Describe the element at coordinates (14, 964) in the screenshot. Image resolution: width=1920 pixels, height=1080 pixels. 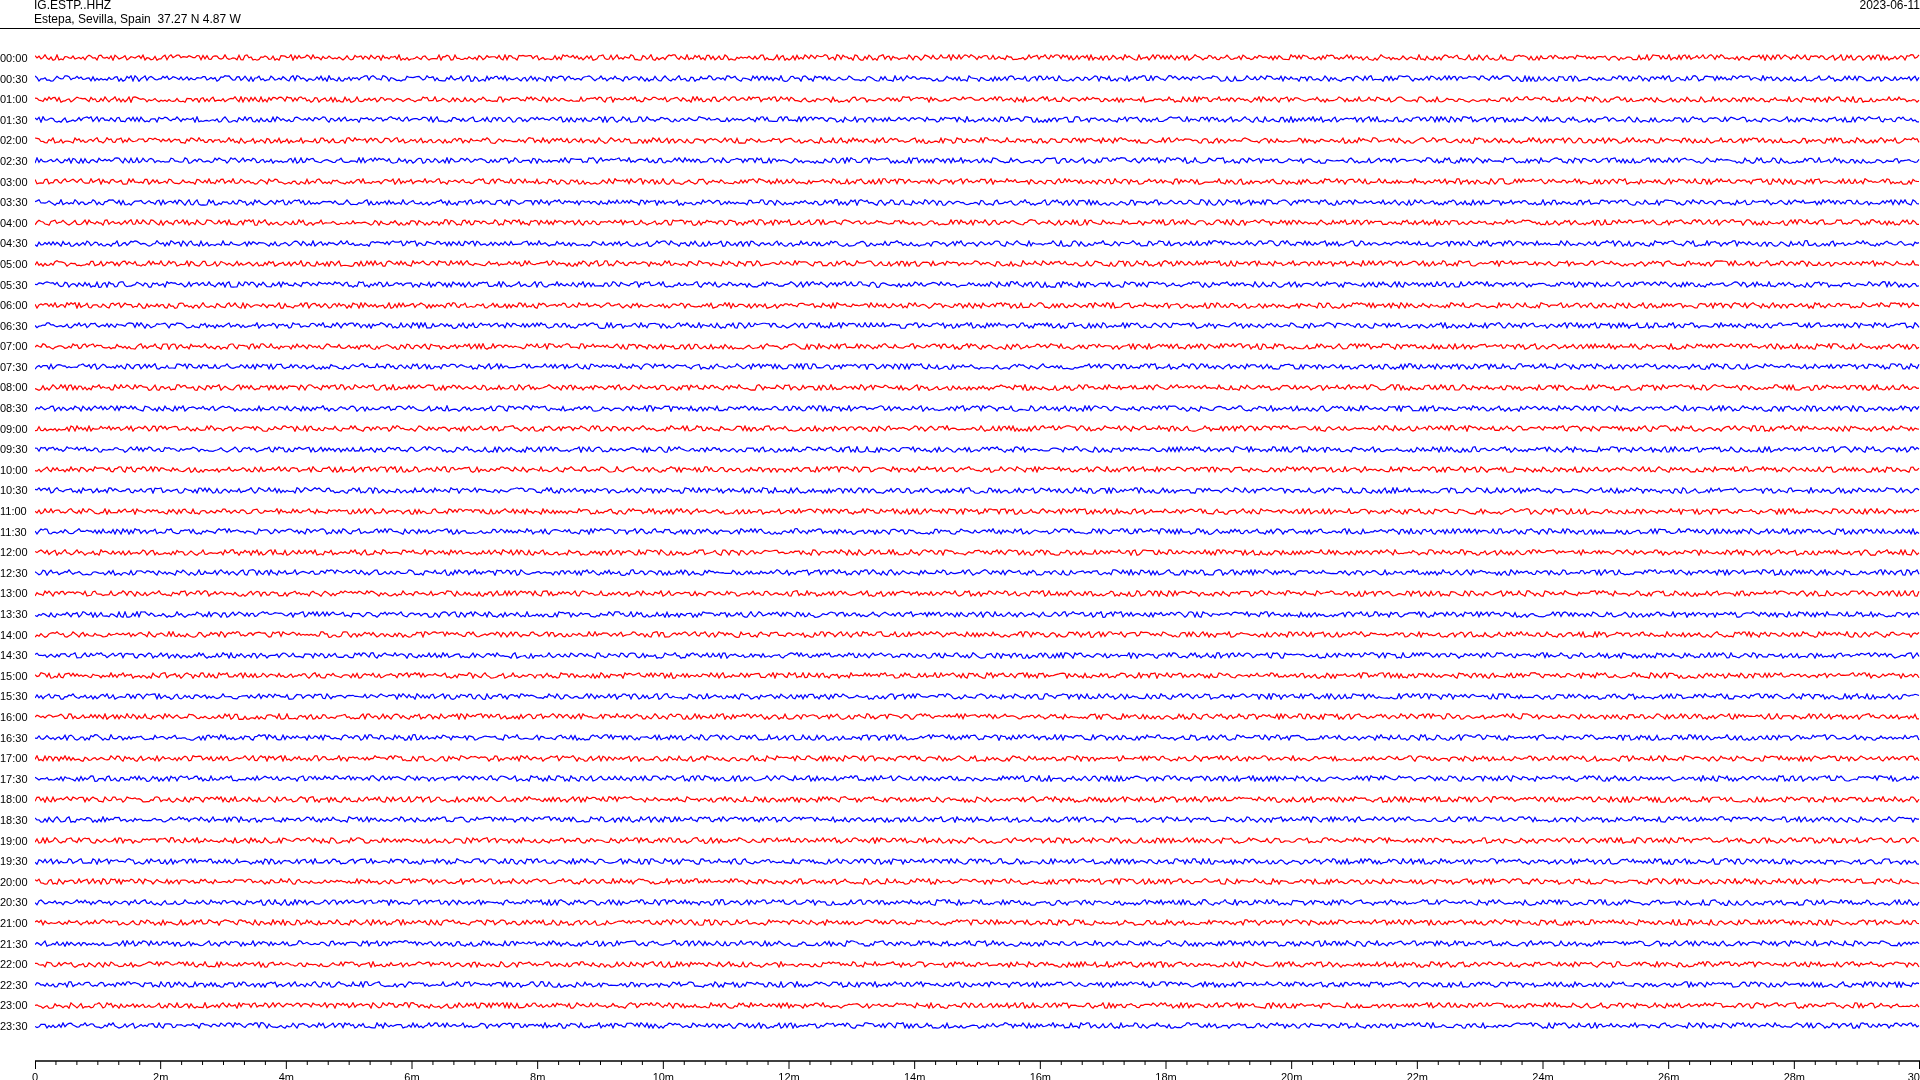
I see `time-label: 22:00` at that location.